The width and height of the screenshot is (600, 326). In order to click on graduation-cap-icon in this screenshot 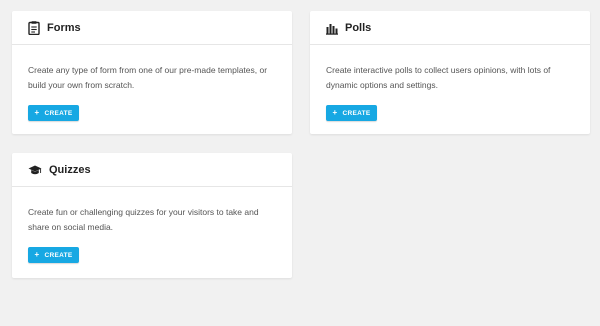, I will do `click(35, 170)`.